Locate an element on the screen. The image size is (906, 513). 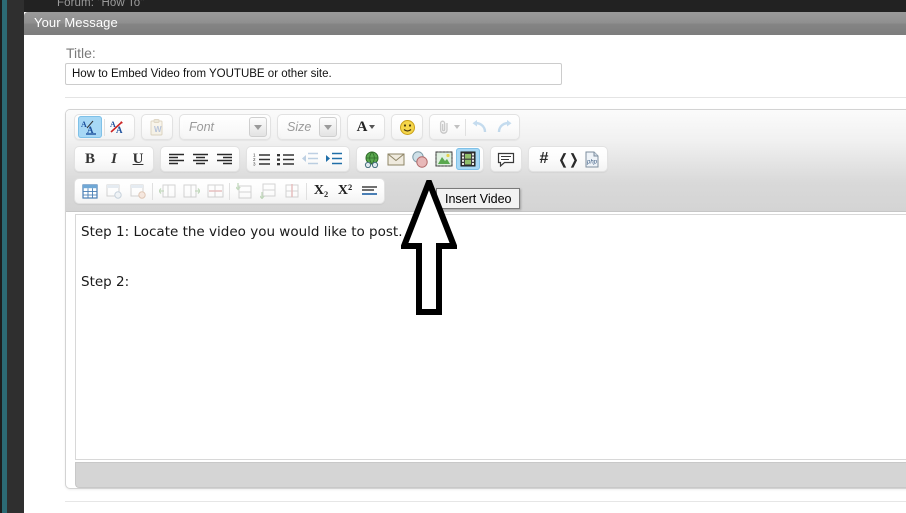
top-strip: Forum: "How To" is located at coordinates (465, 6).